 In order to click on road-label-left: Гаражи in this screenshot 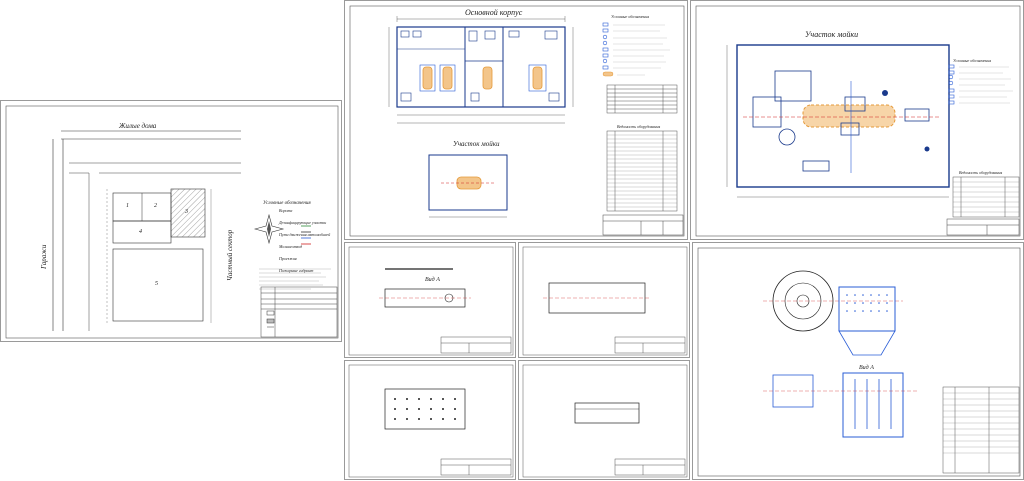, I will do `click(44, 256)`.